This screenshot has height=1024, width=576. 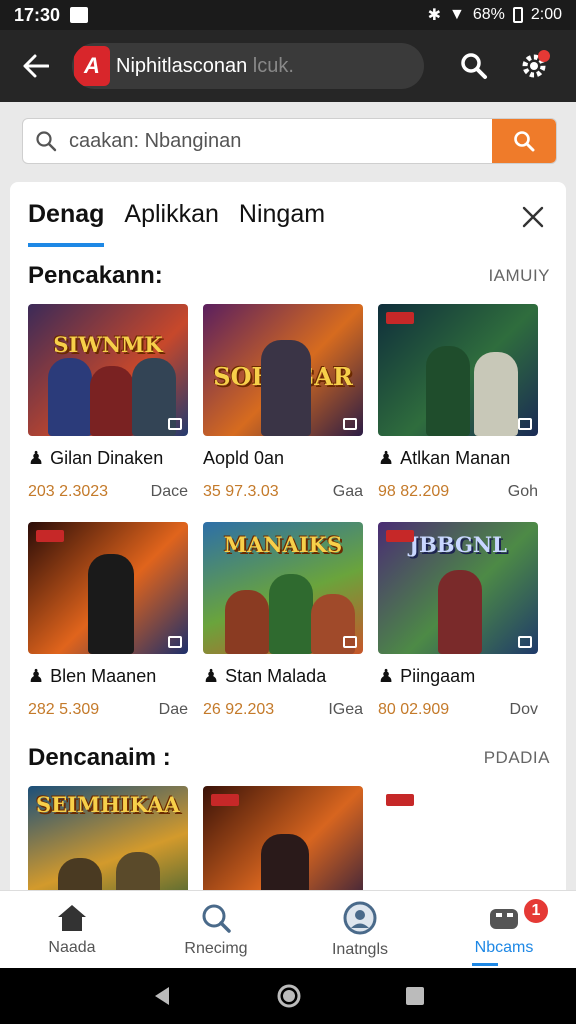 I want to click on thumb-title: SIWNMK, so click(x=108, y=344).